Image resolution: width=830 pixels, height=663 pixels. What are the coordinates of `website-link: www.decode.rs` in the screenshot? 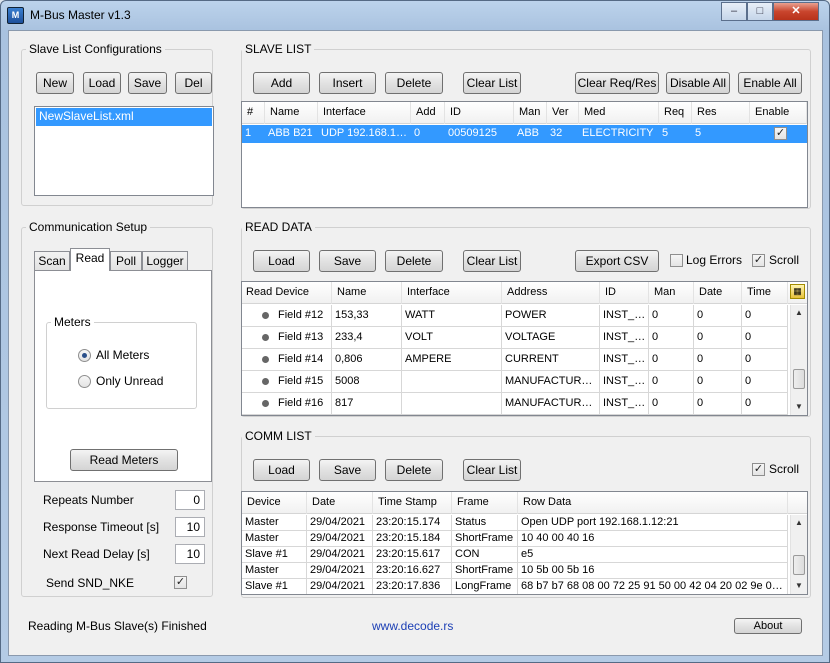 It's located at (412, 626).